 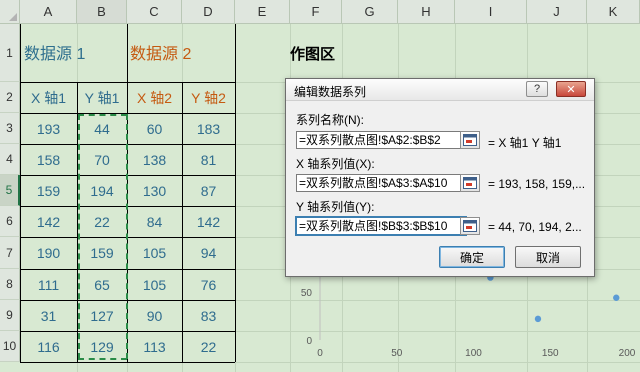 What do you see at coordinates (102, 159) in the screenshot?
I see `data-cell: 70` at bounding box center [102, 159].